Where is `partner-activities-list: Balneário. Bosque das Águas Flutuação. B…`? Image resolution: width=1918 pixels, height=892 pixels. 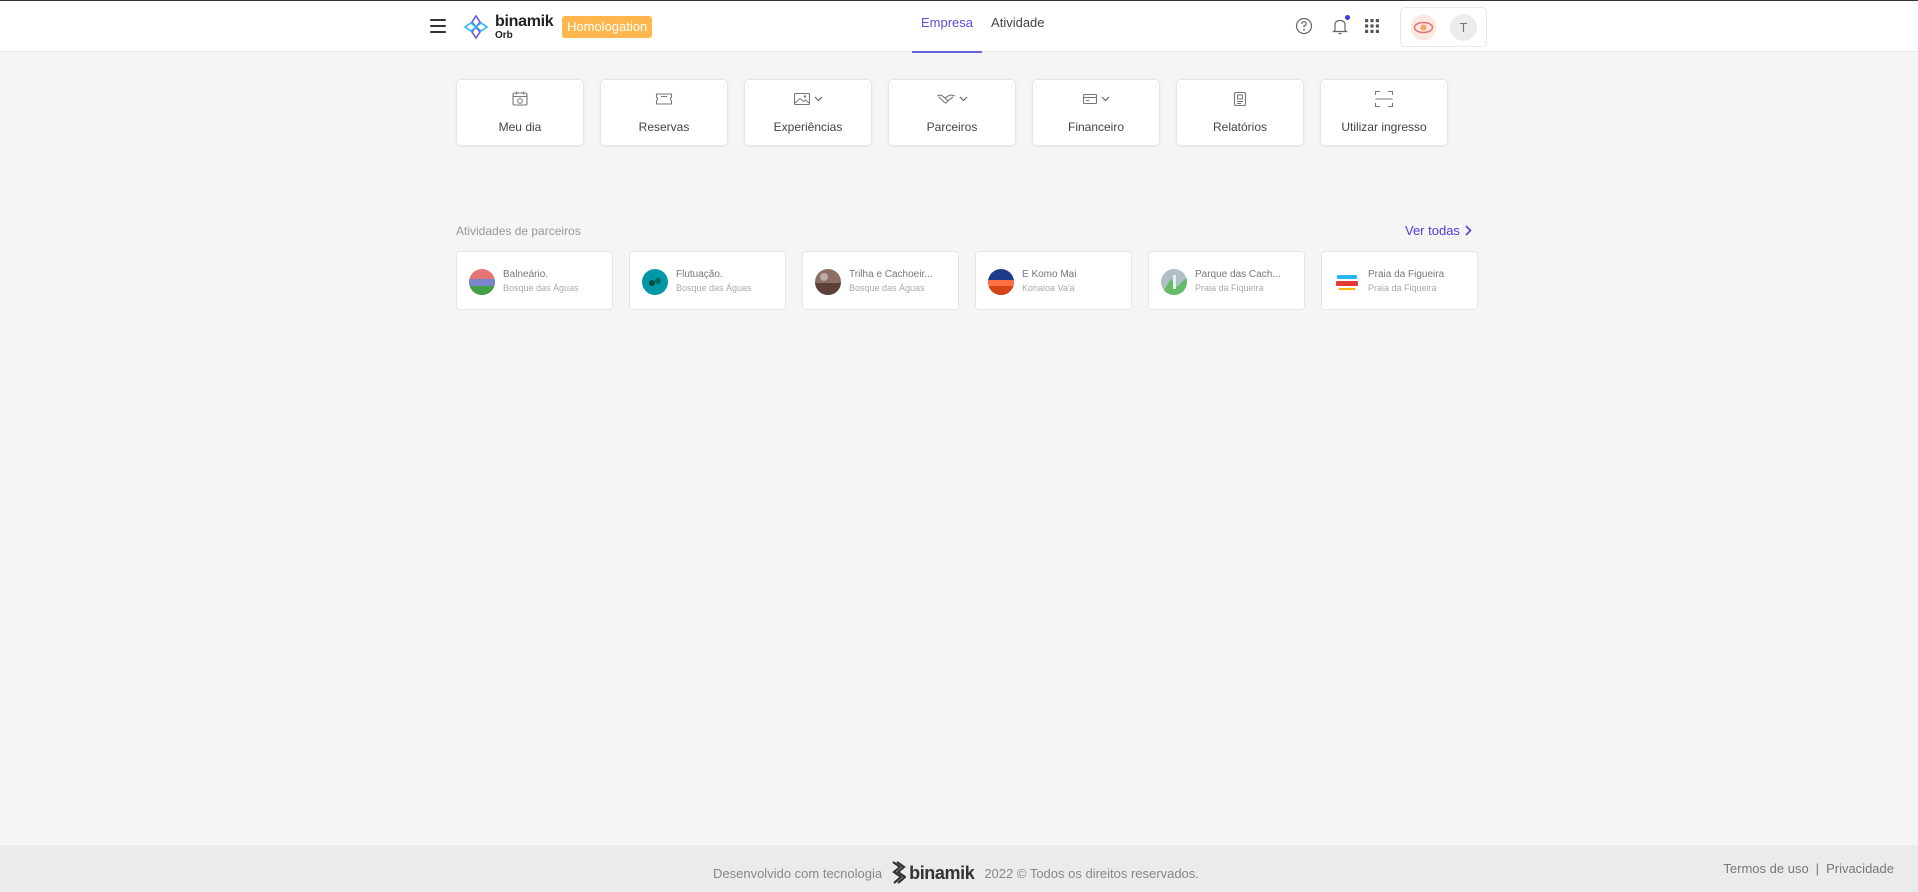 partner-activities-list: Balneário. Bosque das Águas Flutuação. B… is located at coordinates (967, 280).